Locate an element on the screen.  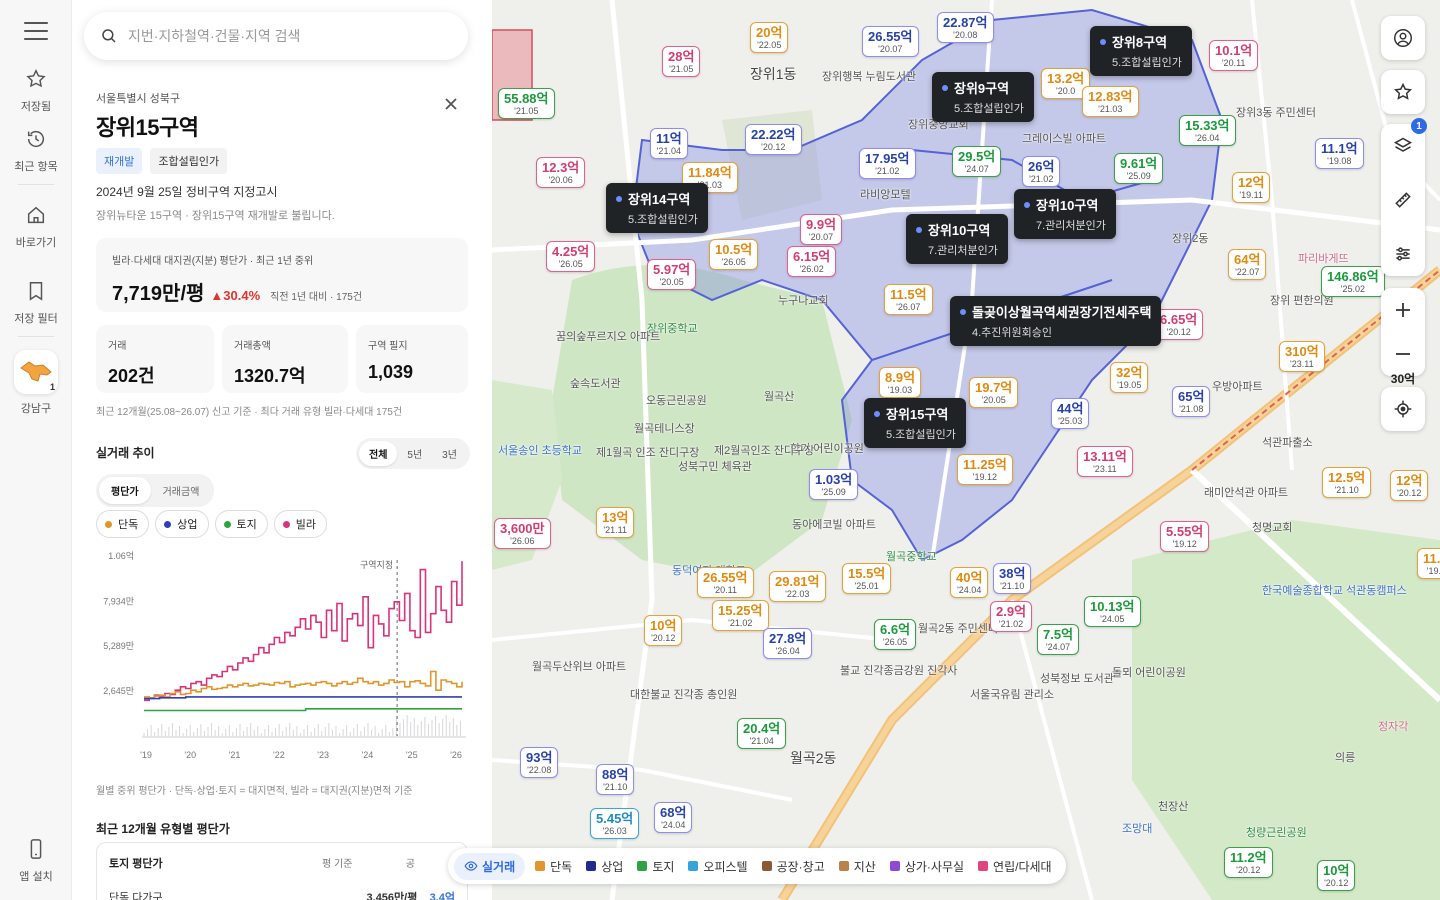
menu-icon is located at coordinates (36, 32).